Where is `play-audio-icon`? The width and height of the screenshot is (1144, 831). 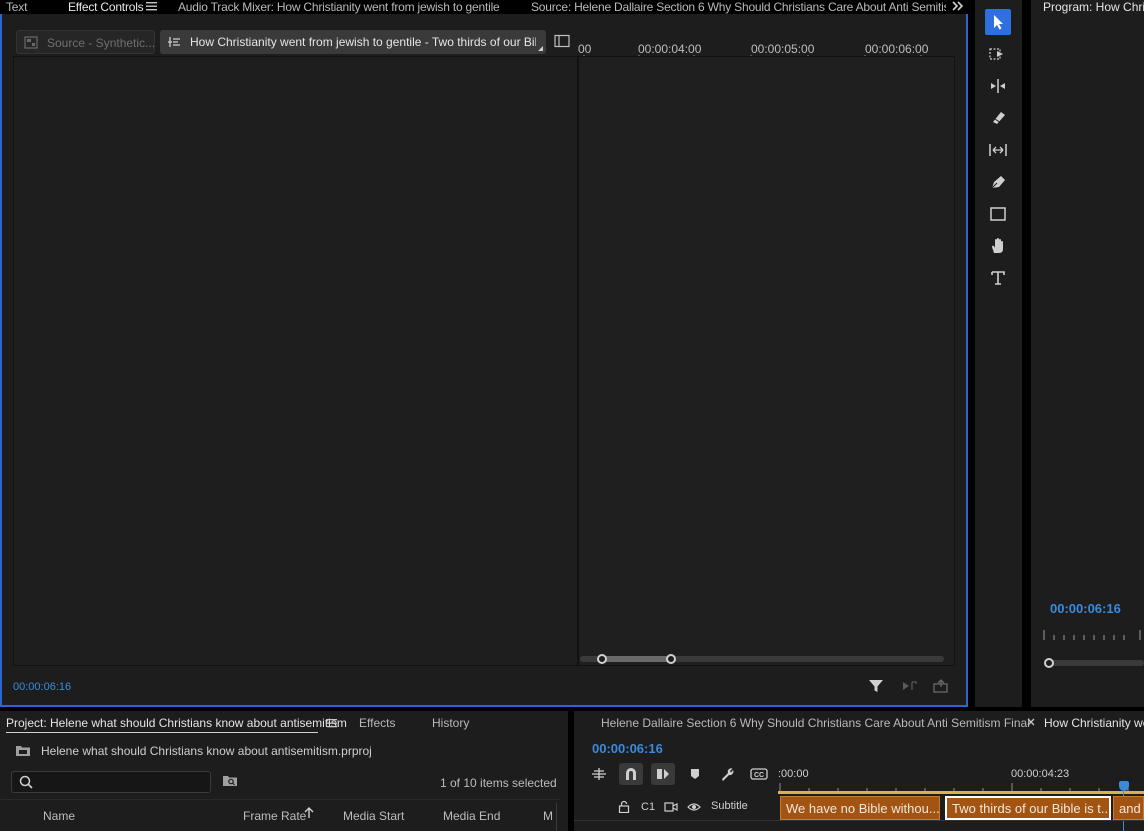
play-audio-icon is located at coordinates (910, 686).